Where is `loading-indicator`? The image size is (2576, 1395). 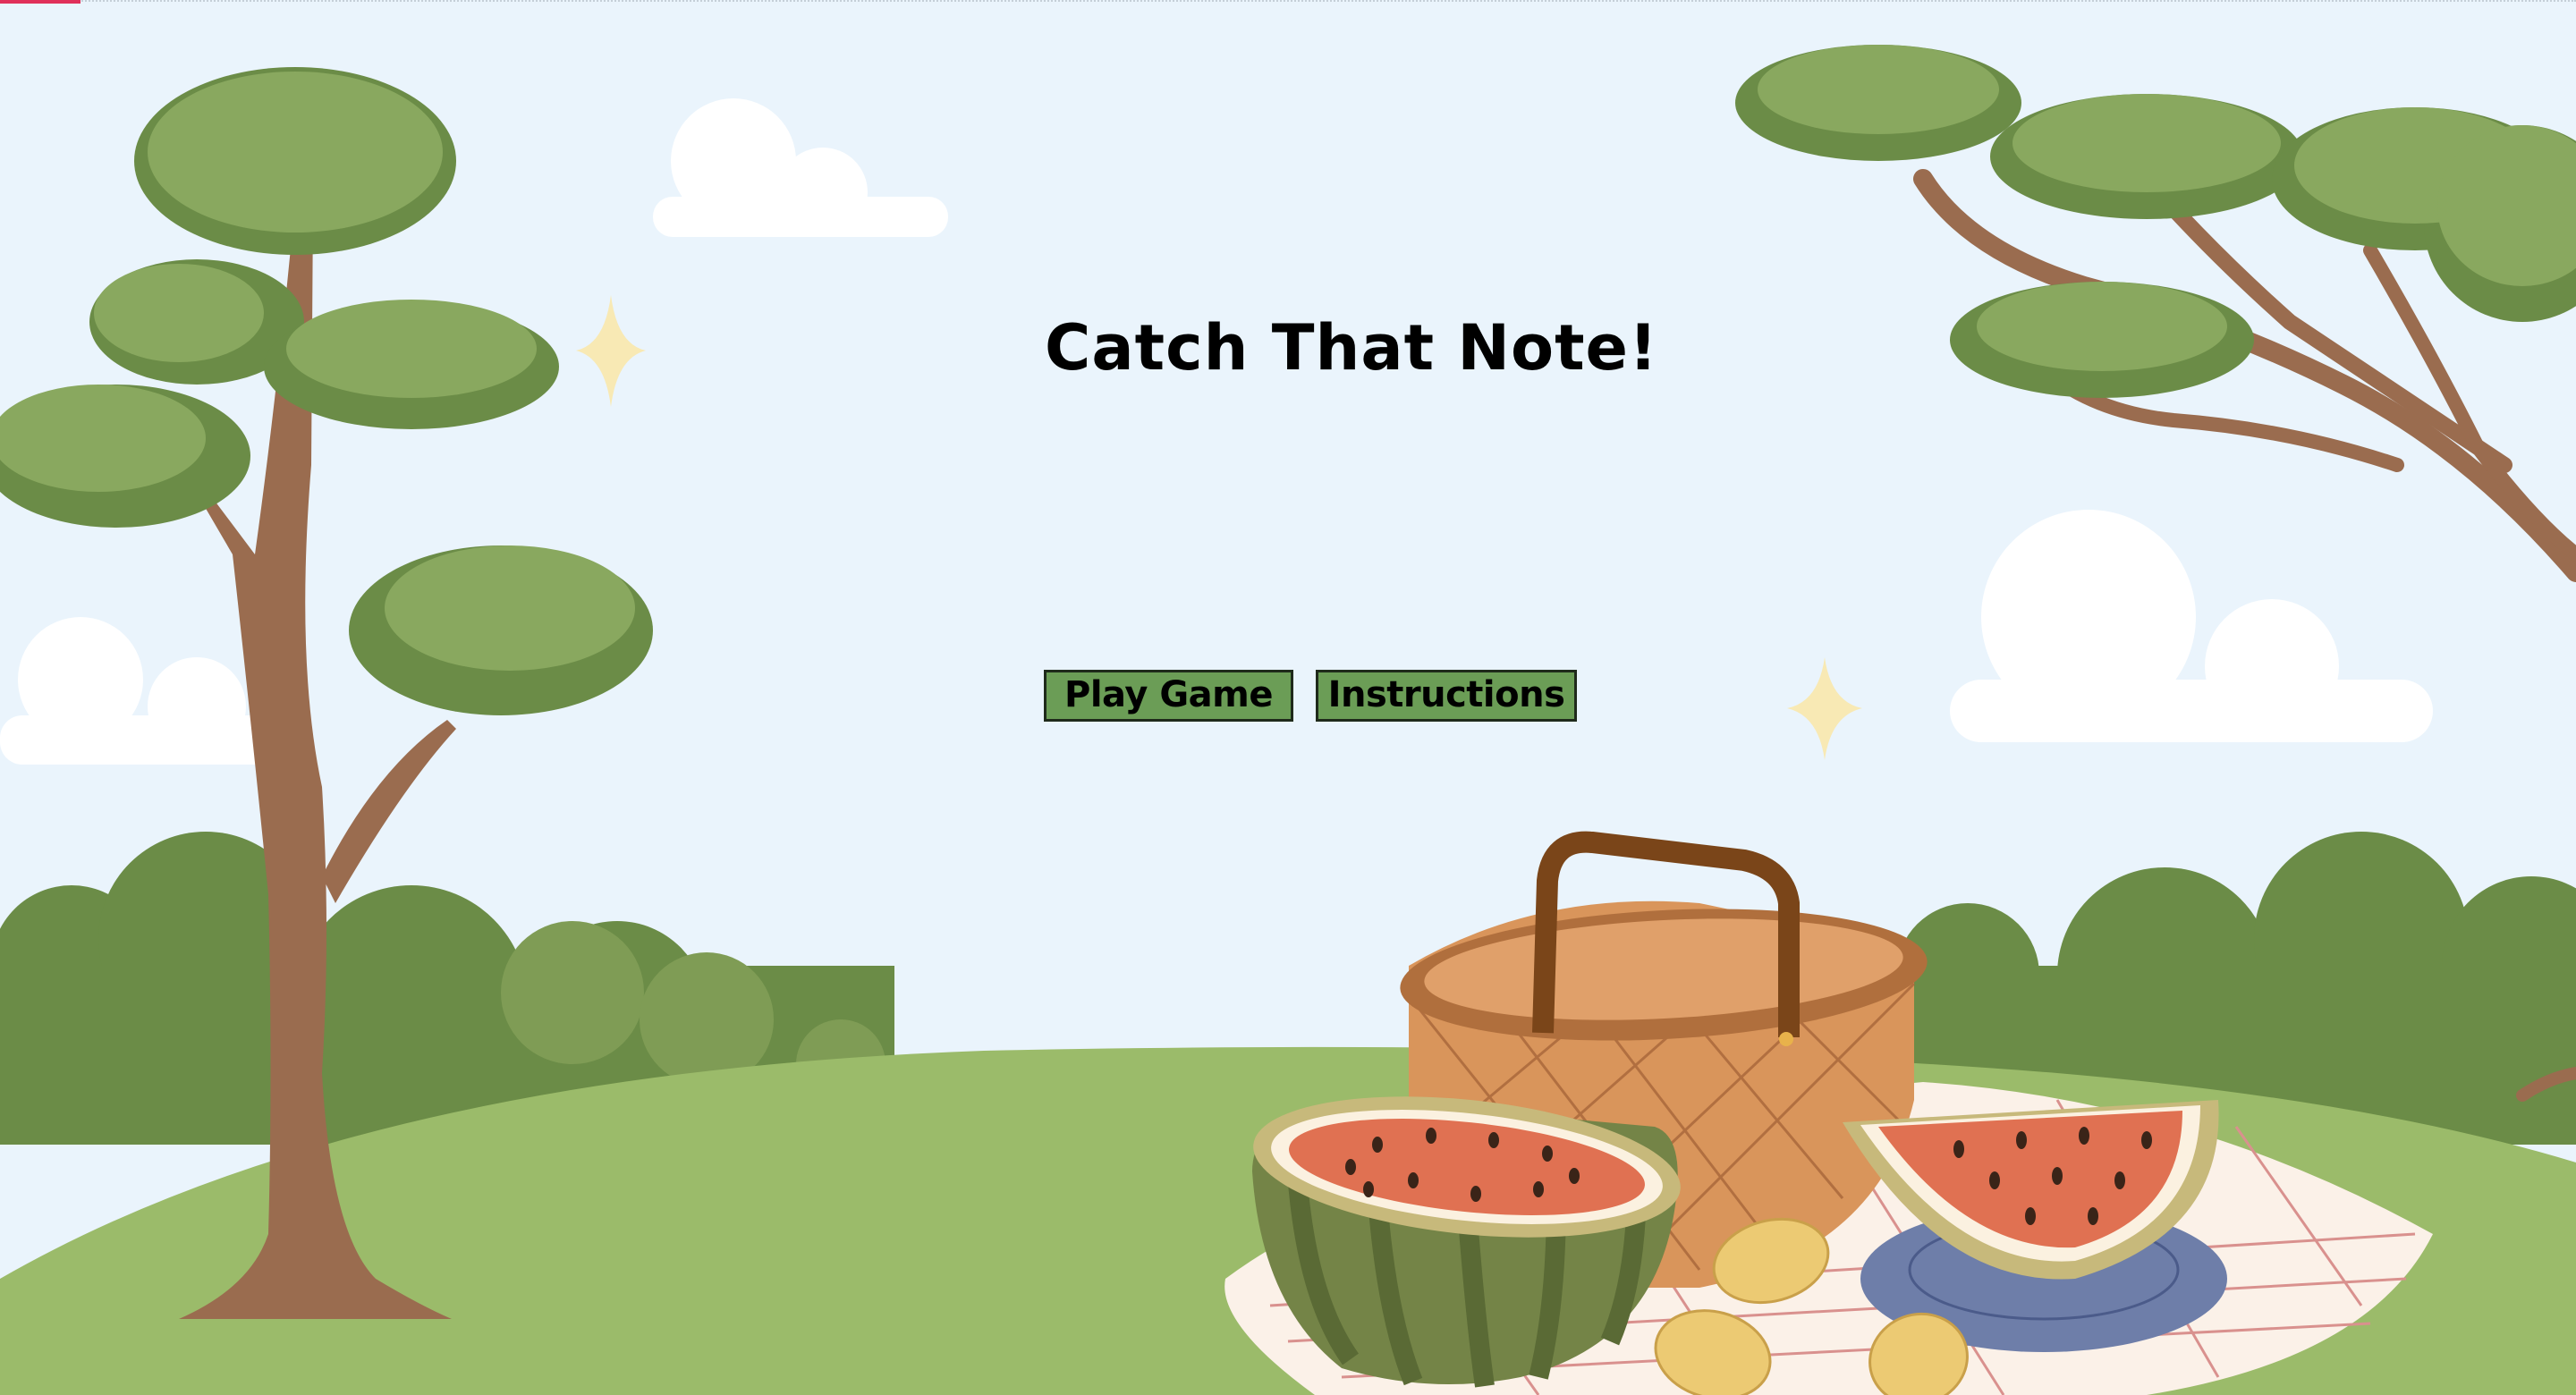
loading-indicator is located at coordinates (40, 2).